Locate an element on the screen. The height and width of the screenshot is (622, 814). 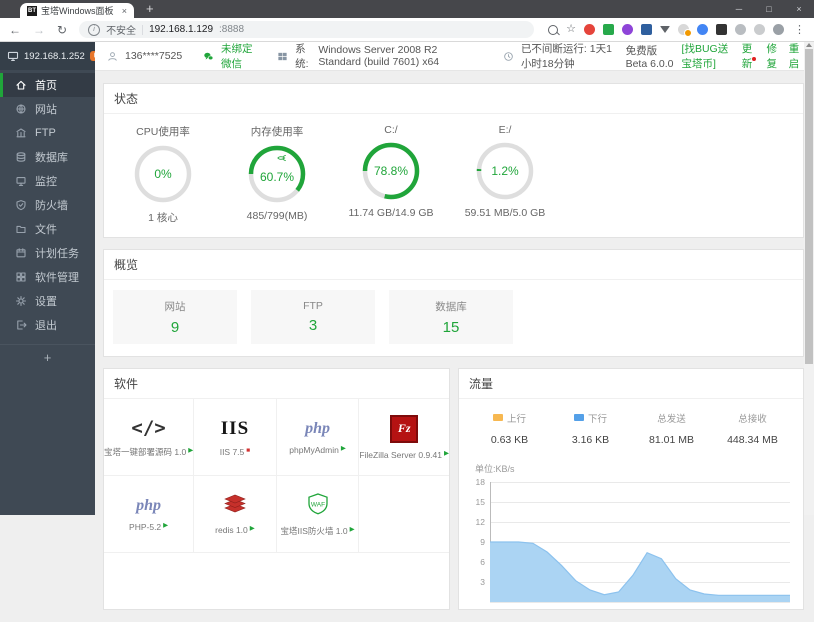
sidebar-item-settings: 设置 is located at coordinates (47, 301).